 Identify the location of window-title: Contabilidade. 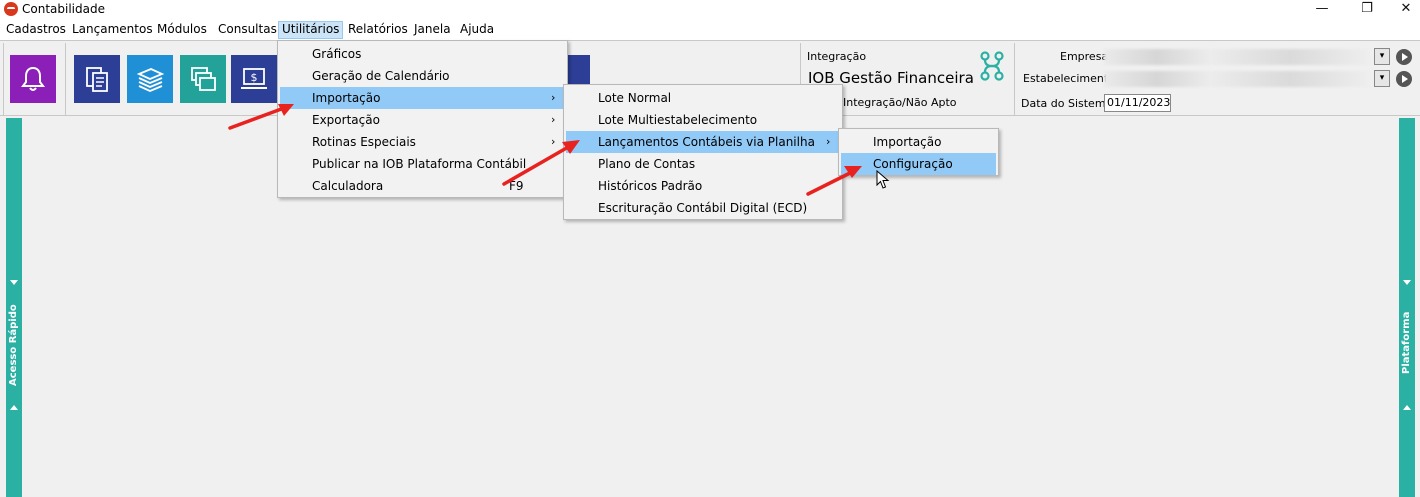
(63, 9).